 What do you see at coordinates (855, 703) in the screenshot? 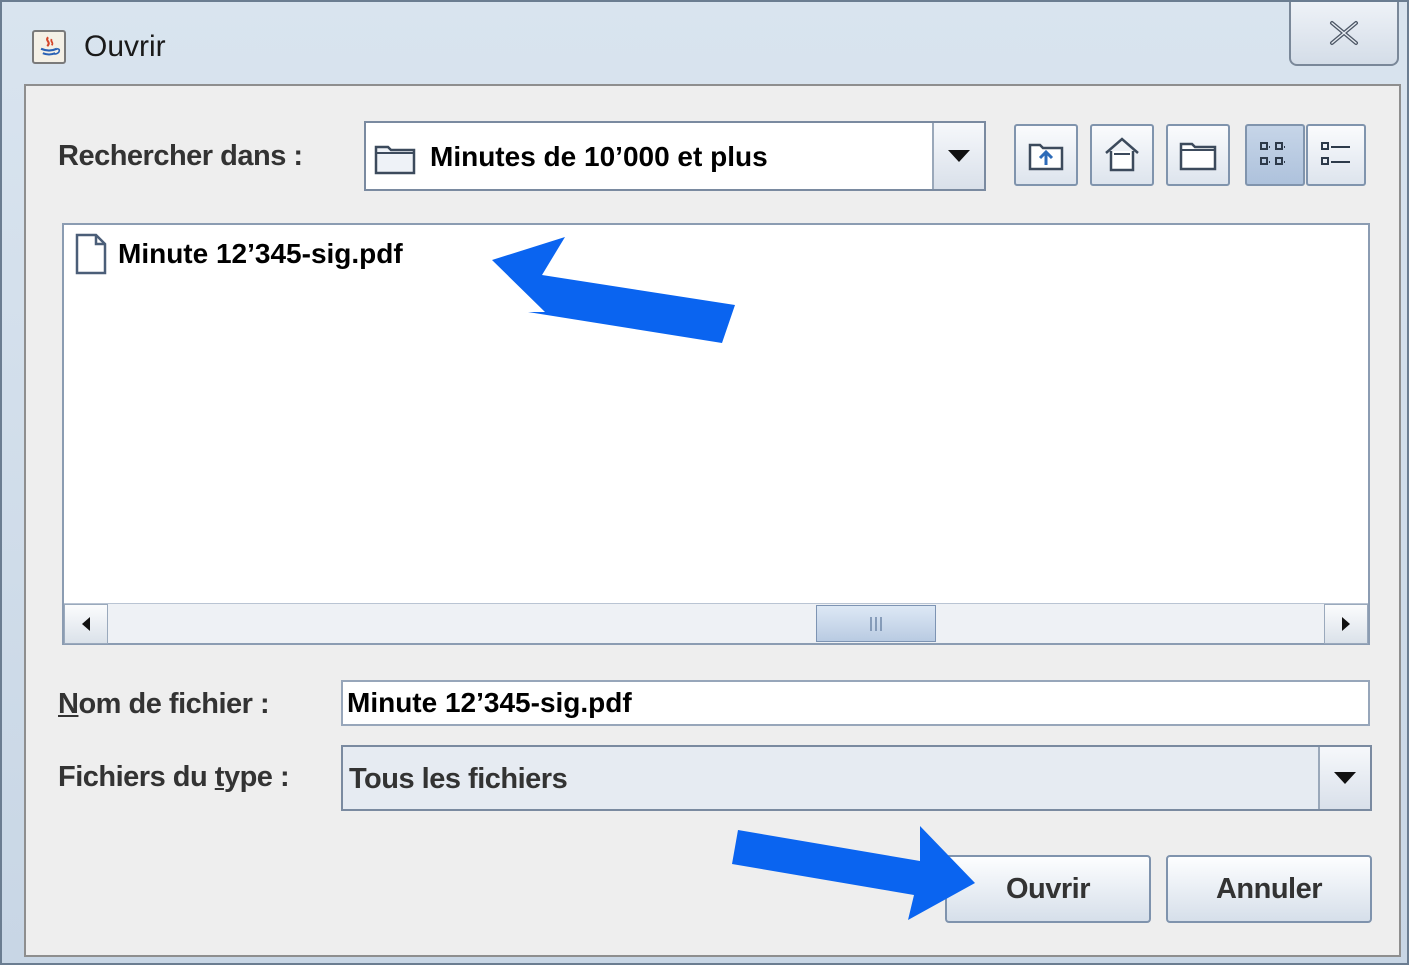
I see `file-name-input: Minute 12’345-sig.pdf` at bounding box center [855, 703].